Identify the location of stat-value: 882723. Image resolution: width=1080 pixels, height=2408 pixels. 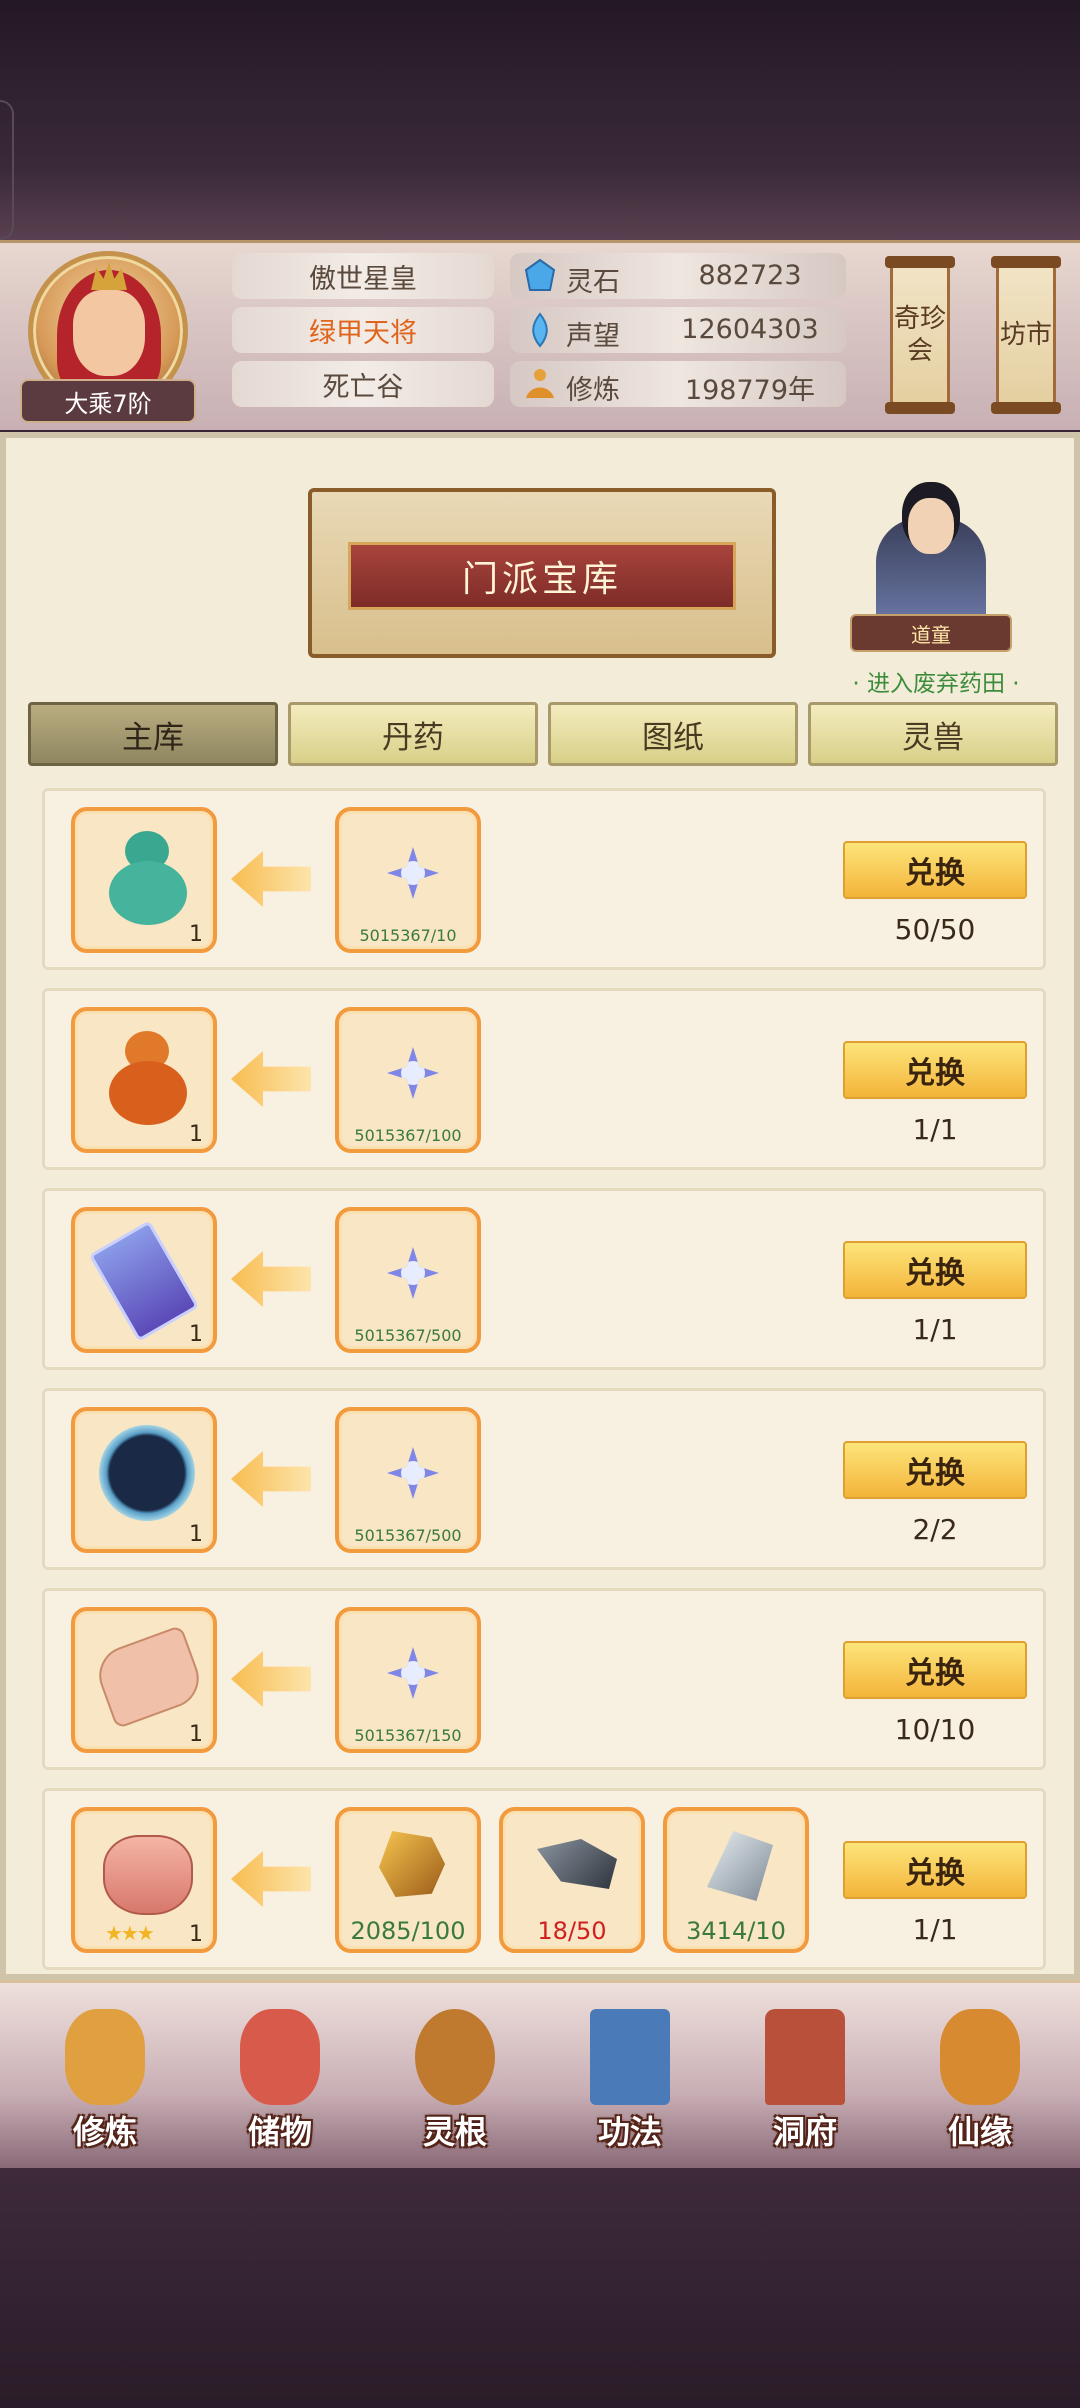
(750, 275).